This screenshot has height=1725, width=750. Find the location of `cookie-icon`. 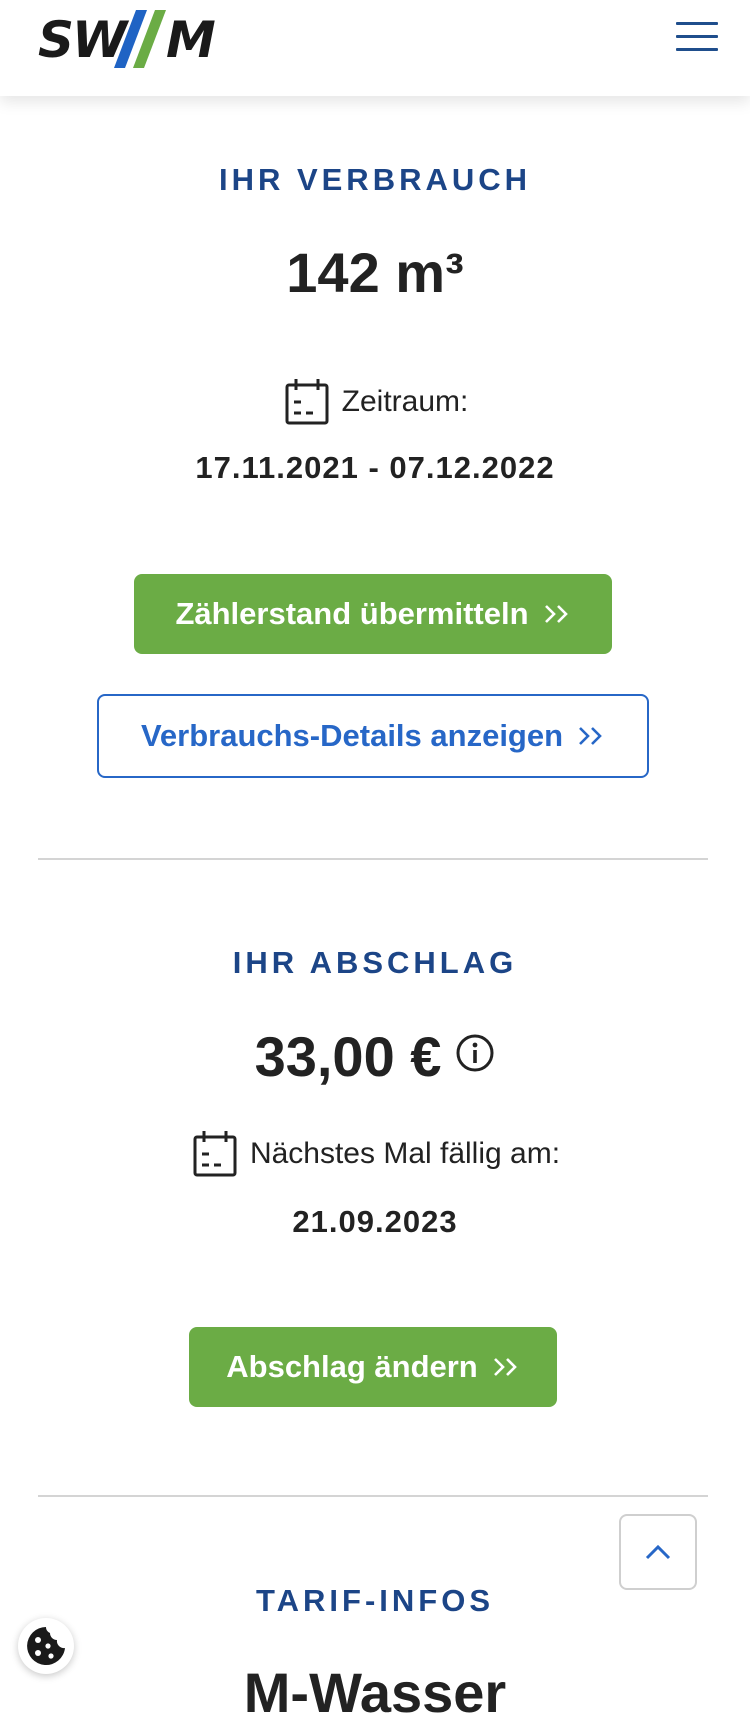

cookie-icon is located at coordinates (46, 1646).